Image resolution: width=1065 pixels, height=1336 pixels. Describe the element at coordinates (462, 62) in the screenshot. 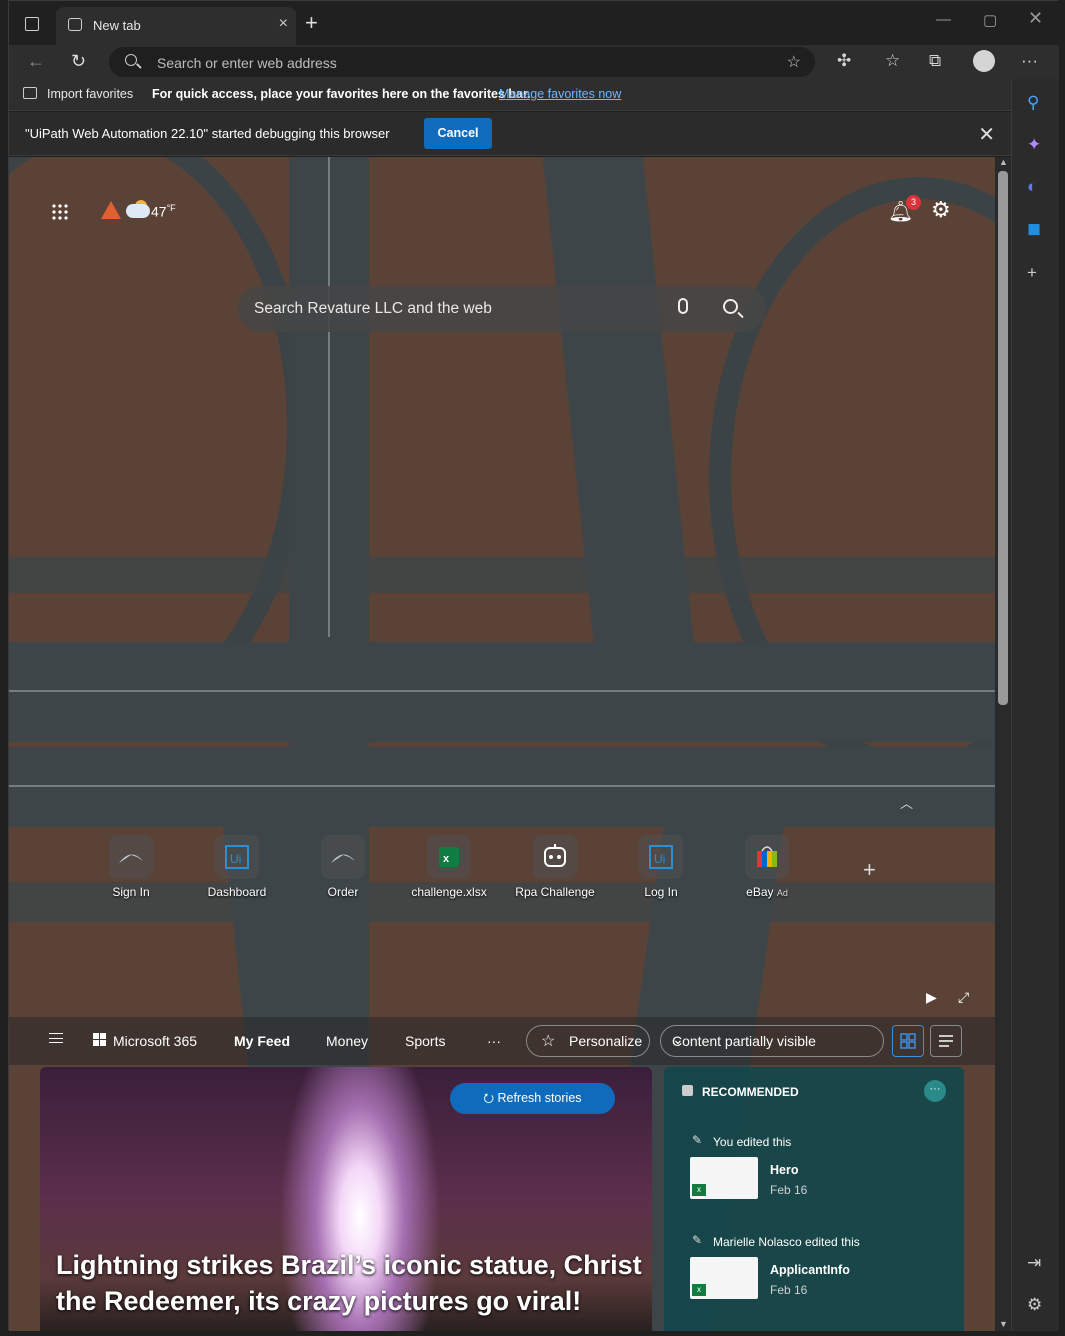

I see `address-bar: Search or enter web address ☆` at that location.